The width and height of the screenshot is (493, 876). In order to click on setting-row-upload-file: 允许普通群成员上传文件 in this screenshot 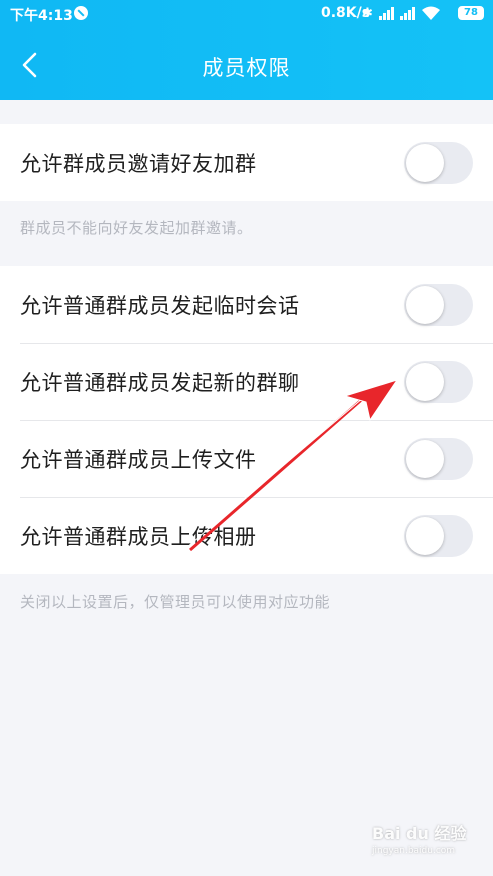, I will do `click(246, 458)`.